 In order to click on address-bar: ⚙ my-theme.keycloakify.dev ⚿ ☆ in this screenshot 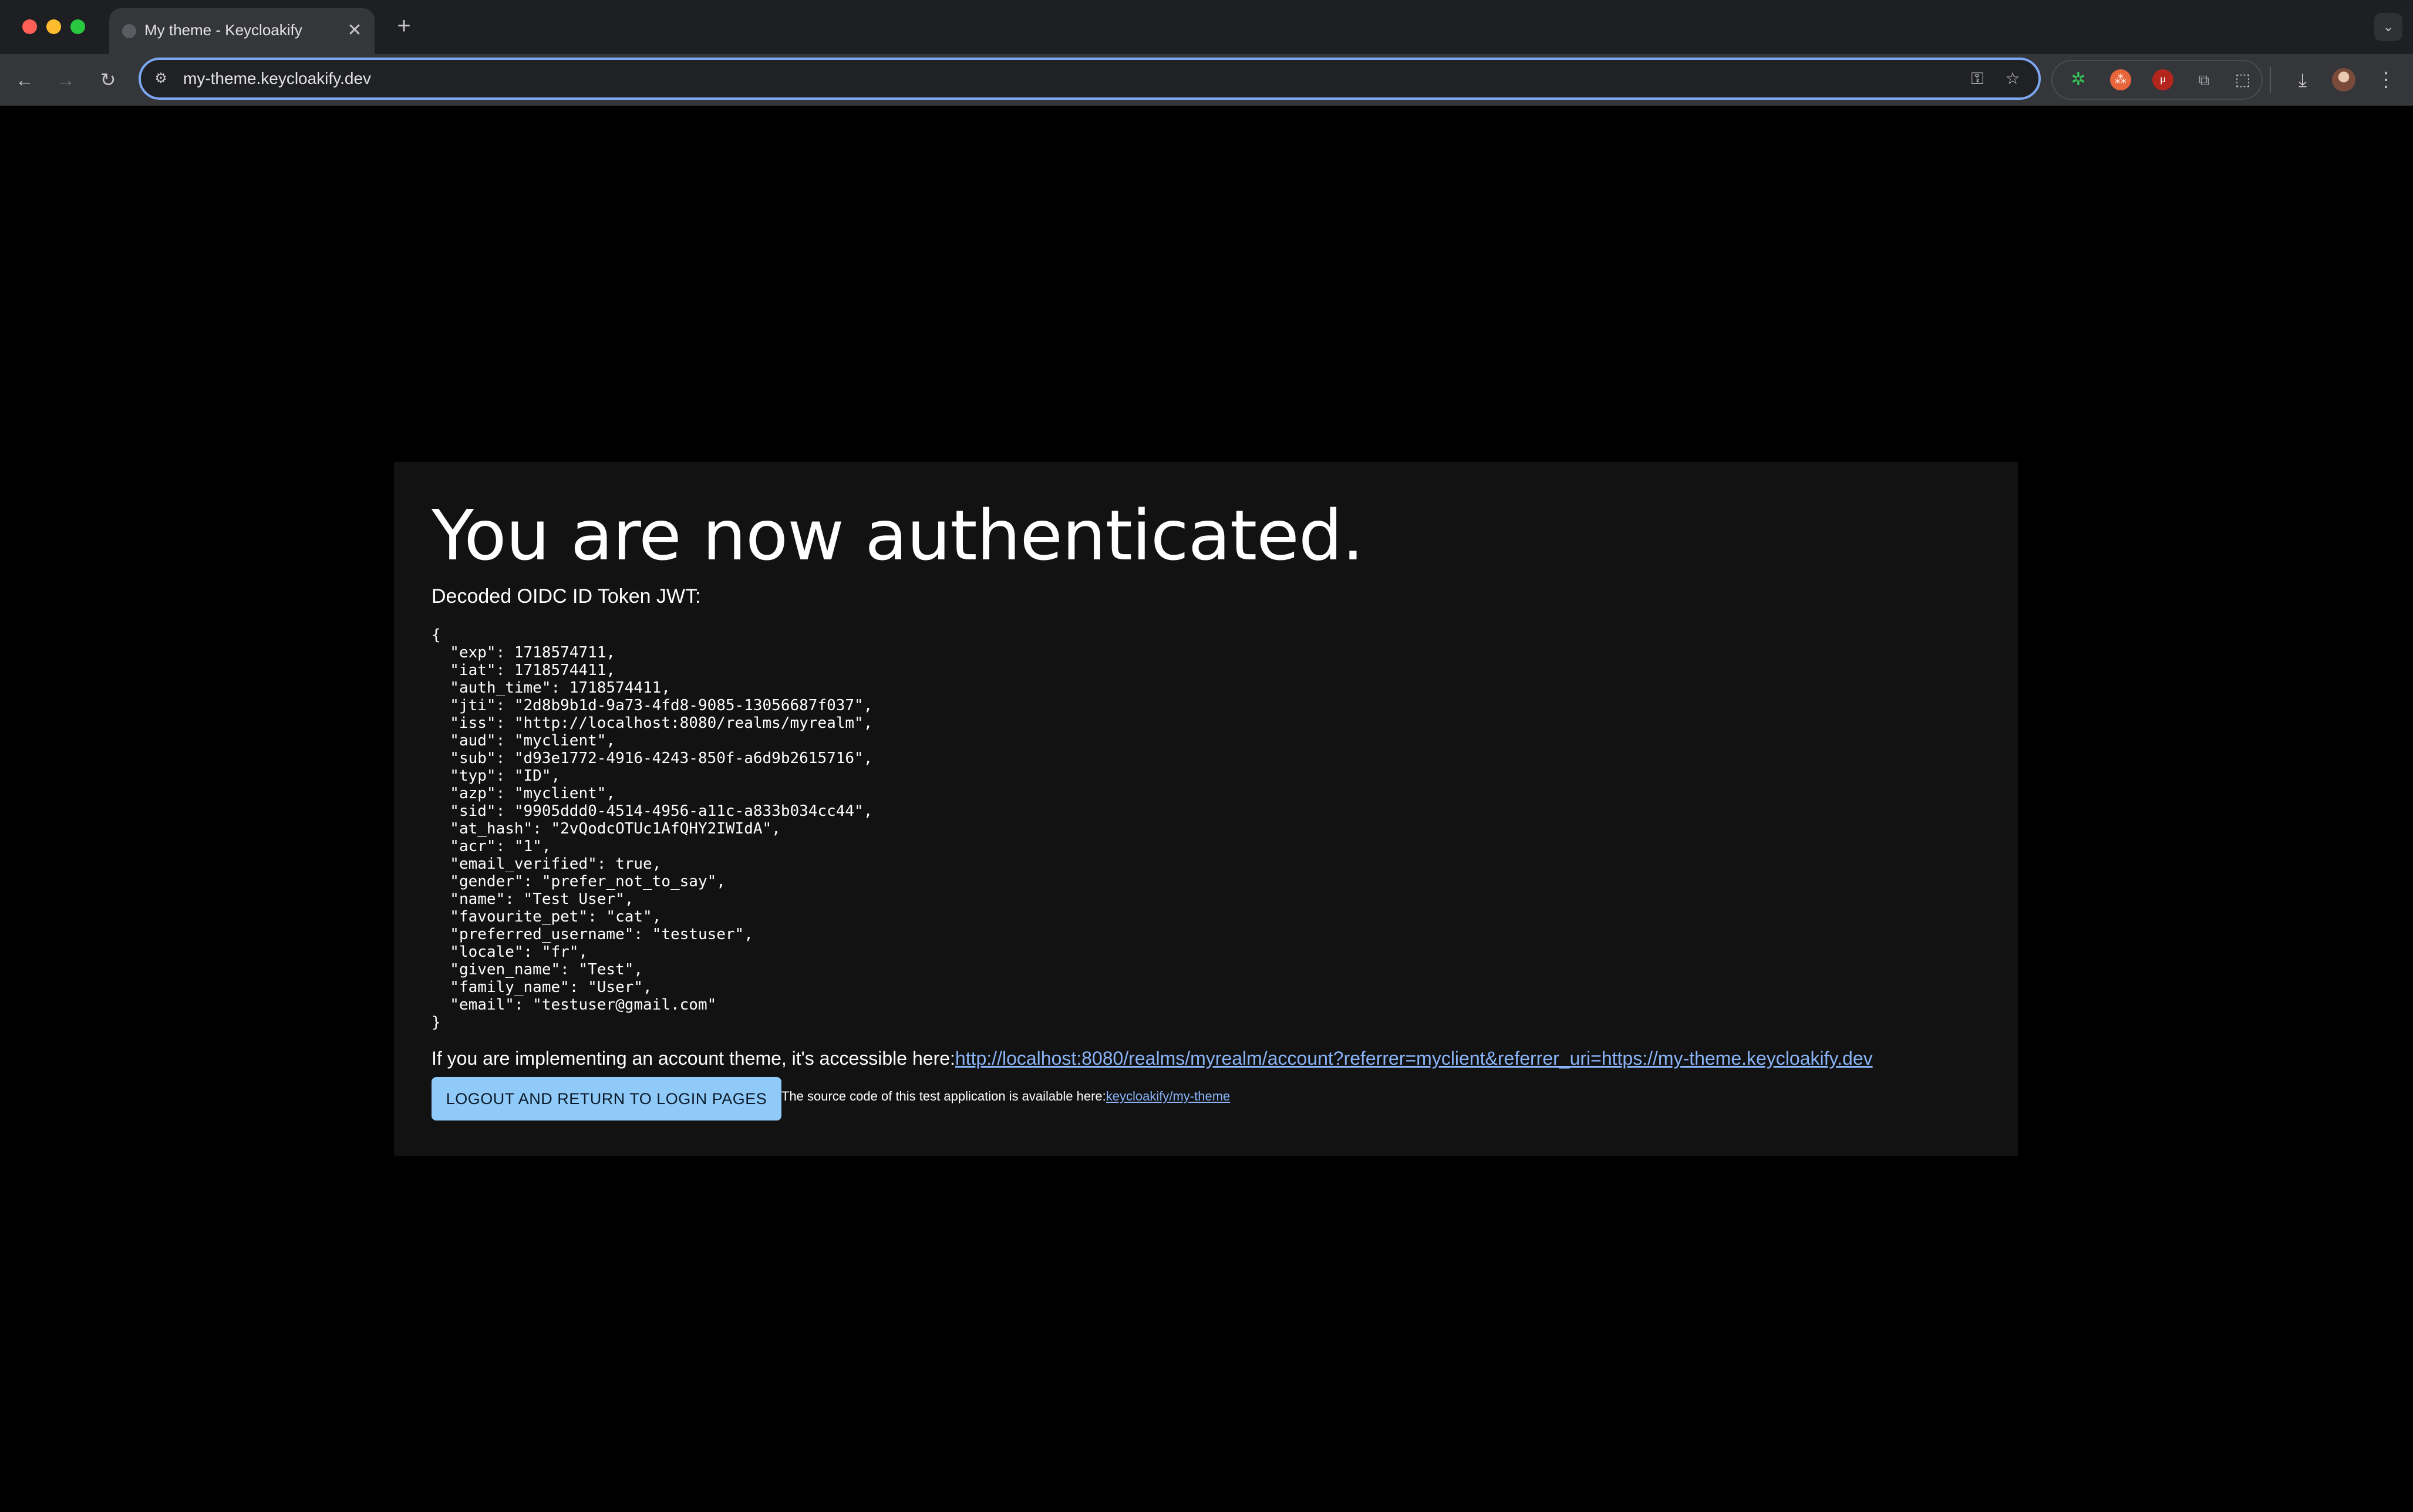, I will do `click(1090, 79)`.